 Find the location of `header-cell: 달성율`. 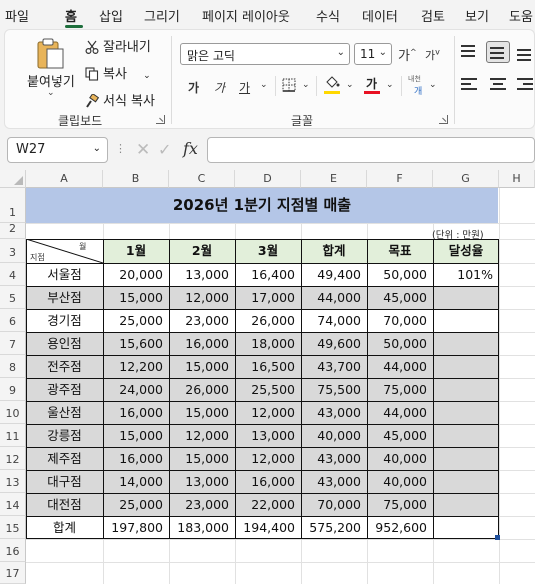

header-cell: 달성율 is located at coordinates (466, 251).